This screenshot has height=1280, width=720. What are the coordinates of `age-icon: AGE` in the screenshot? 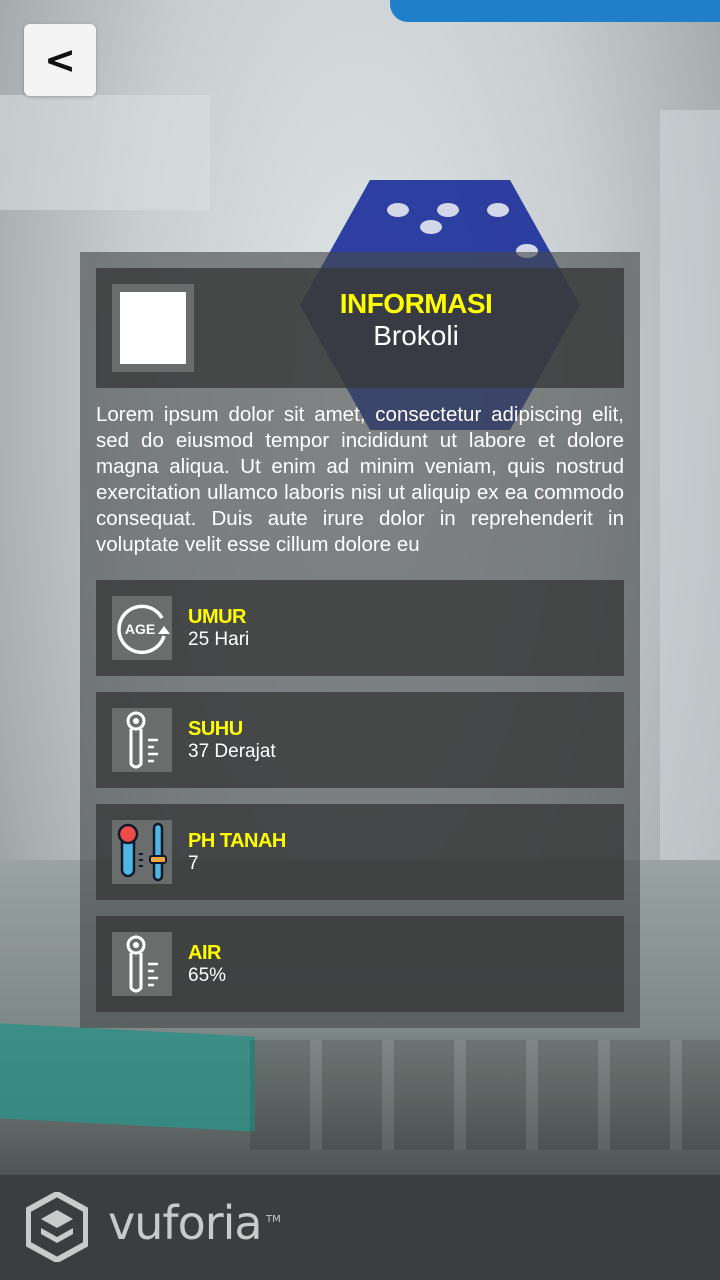 It's located at (142, 628).